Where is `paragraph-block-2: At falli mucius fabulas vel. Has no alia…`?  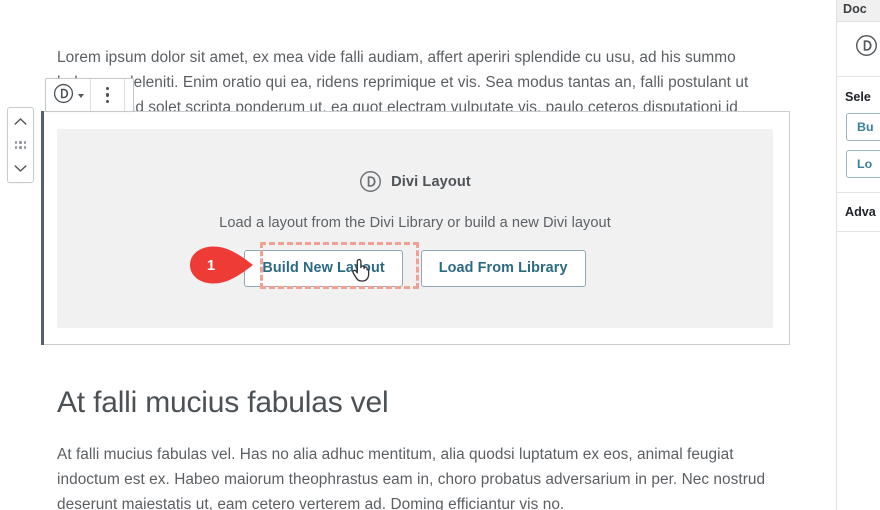
paragraph-block-2: At falli mucius fabulas vel. Has no alia… is located at coordinates (415, 476).